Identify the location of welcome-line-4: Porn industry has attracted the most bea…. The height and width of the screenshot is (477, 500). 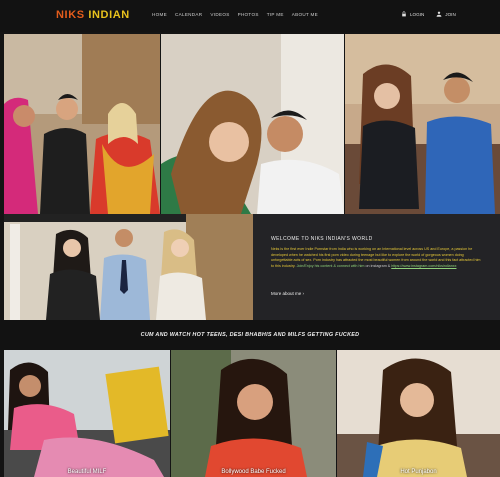
(361, 260).